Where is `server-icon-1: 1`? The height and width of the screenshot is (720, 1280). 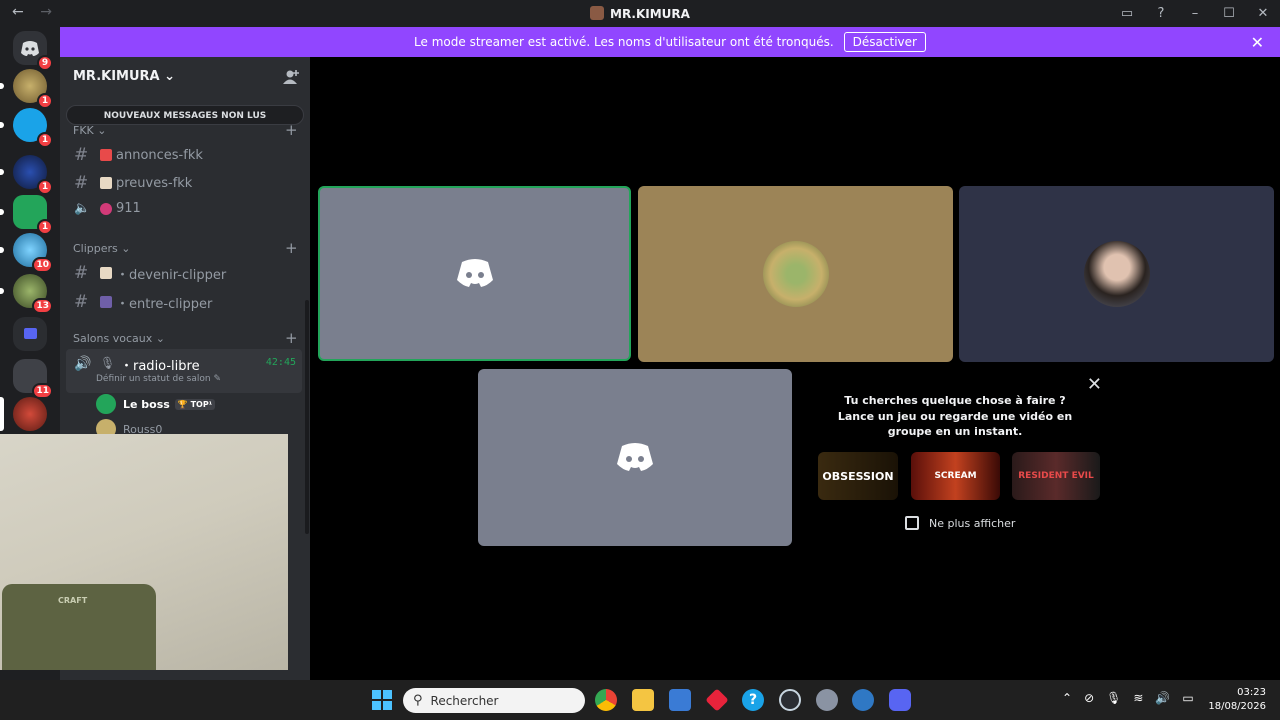 server-icon-1: 1 is located at coordinates (26, 89).